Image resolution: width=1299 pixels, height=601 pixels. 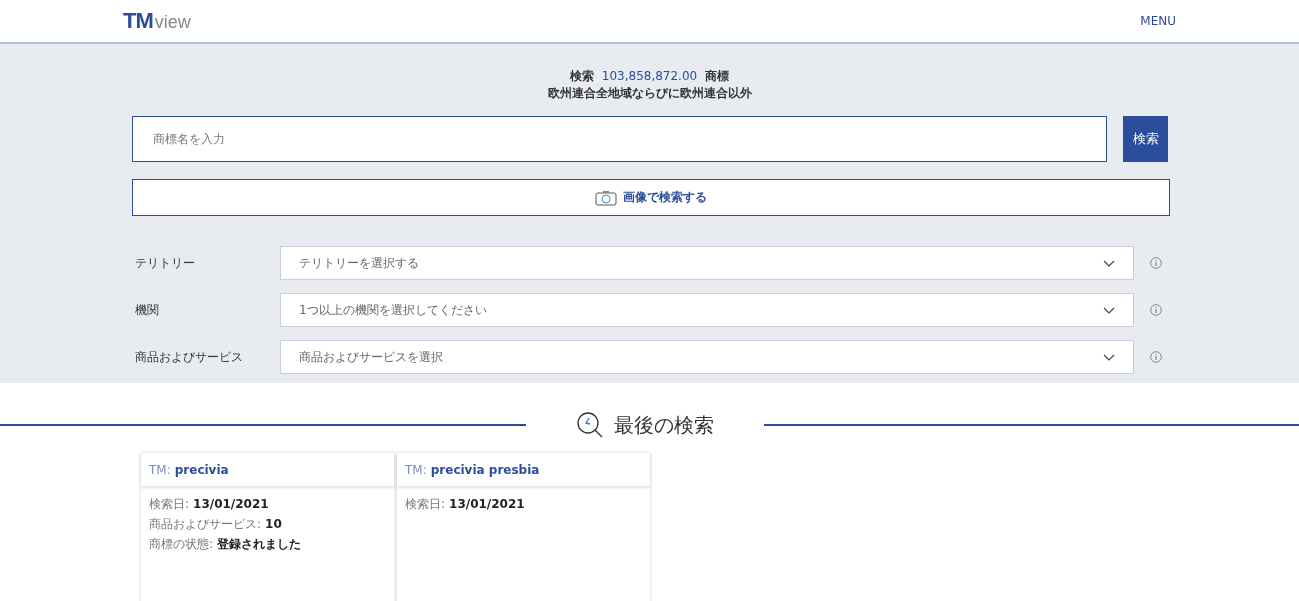 I want to click on trademark-name: precivia presbia, so click(x=485, y=469).